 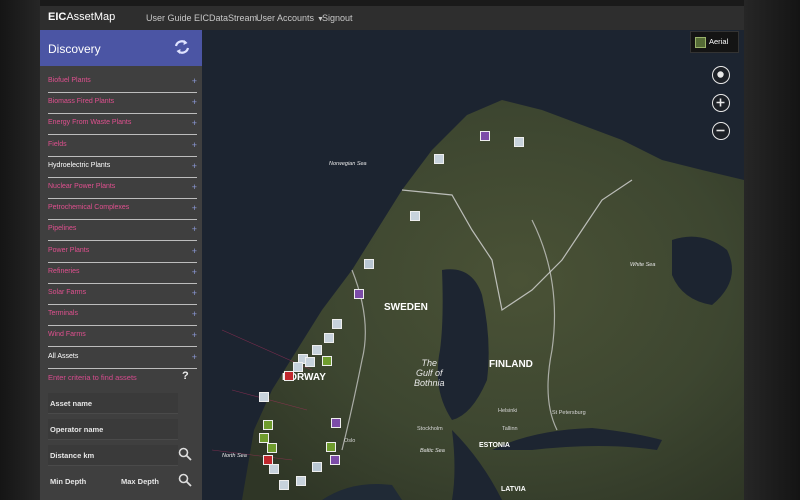 What do you see at coordinates (69, 250) in the screenshot?
I see `category-label: Power Plants` at bounding box center [69, 250].